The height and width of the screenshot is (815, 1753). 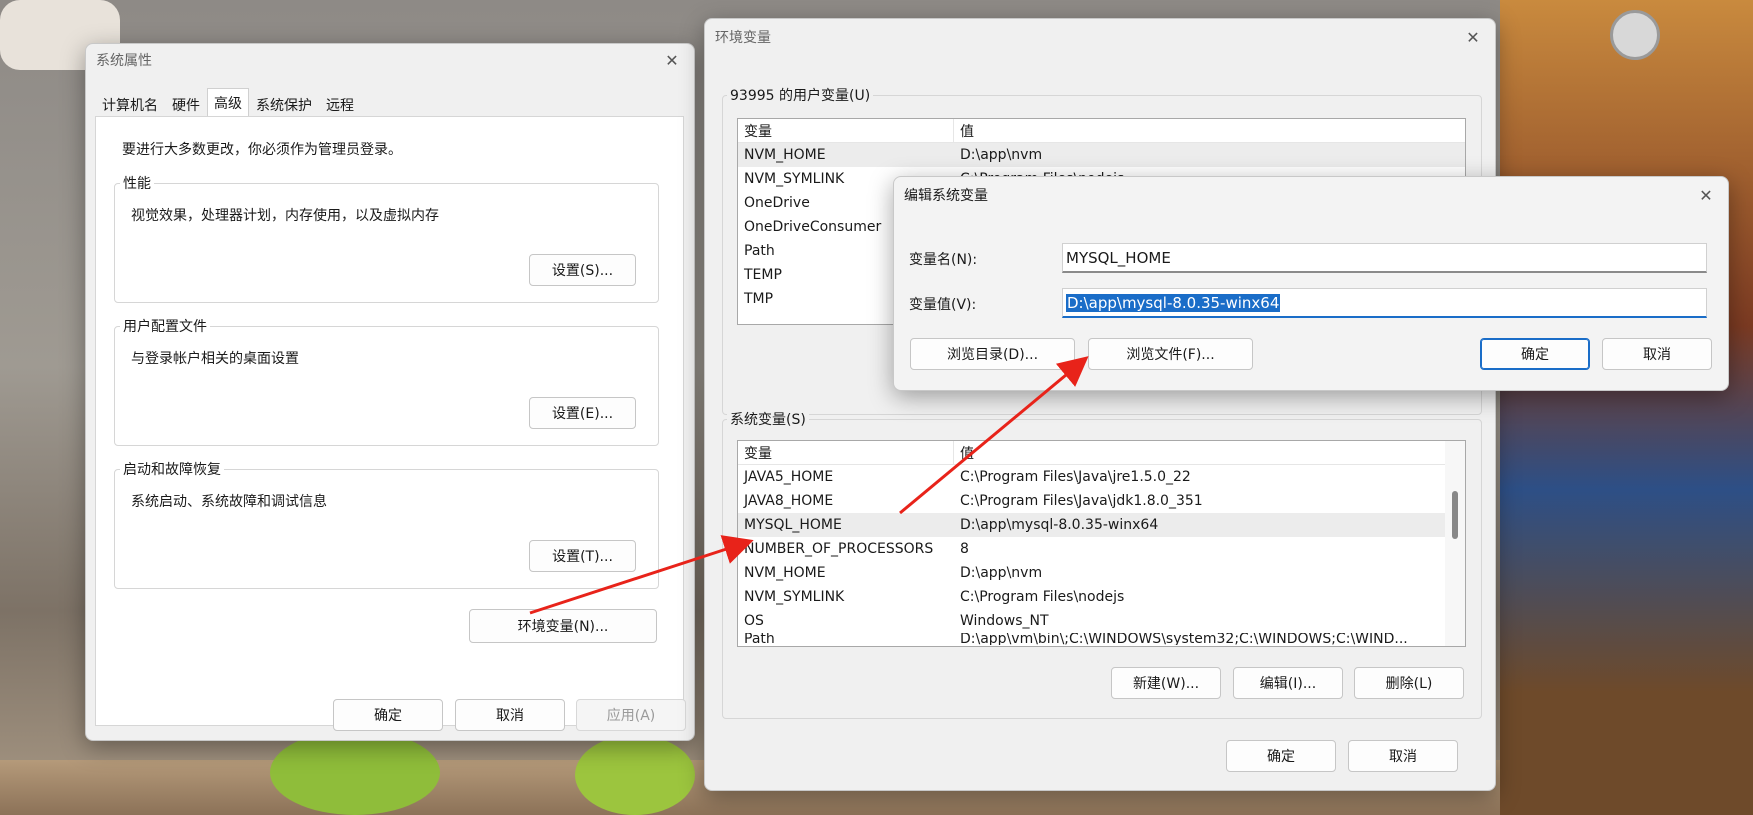 What do you see at coordinates (946, 196) in the screenshot?
I see `window-title: 编辑系统变量` at bounding box center [946, 196].